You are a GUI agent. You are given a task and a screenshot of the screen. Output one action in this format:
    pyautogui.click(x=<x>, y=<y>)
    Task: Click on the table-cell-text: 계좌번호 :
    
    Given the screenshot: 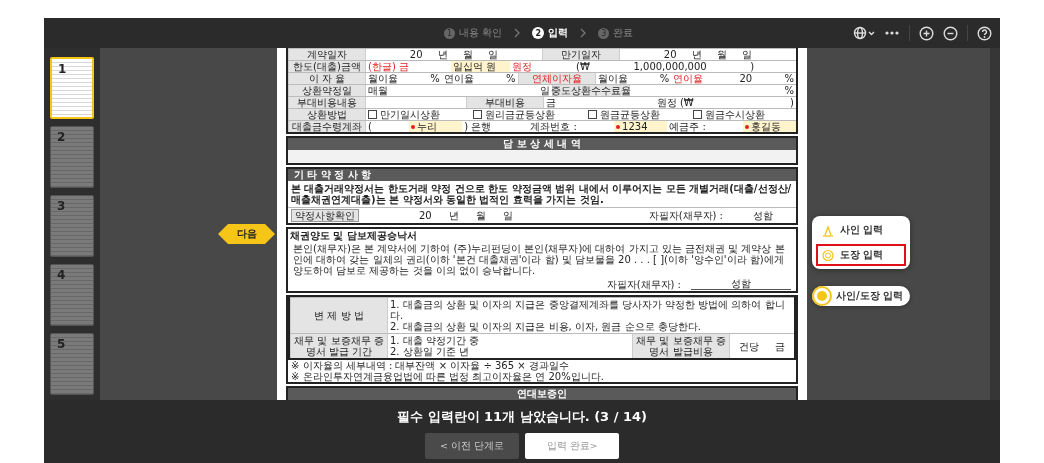 What is the action you would take?
    pyautogui.click(x=553, y=126)
    